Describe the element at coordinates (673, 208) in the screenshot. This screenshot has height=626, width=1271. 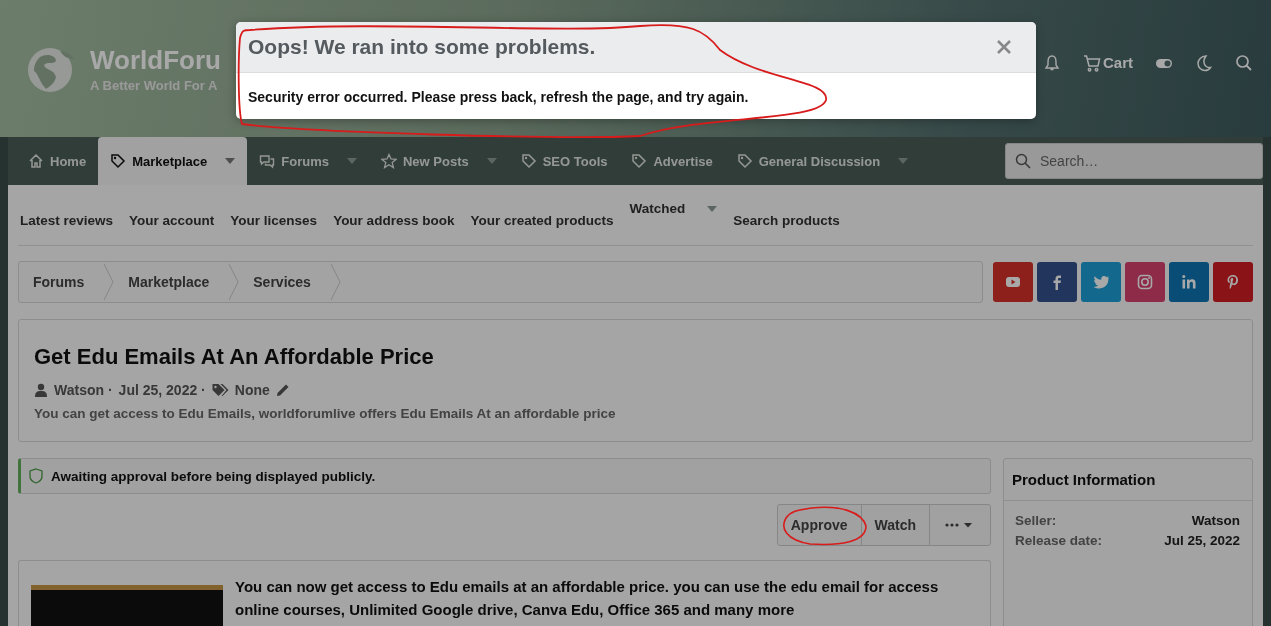
I see `subnav-link: Watched` at that location.